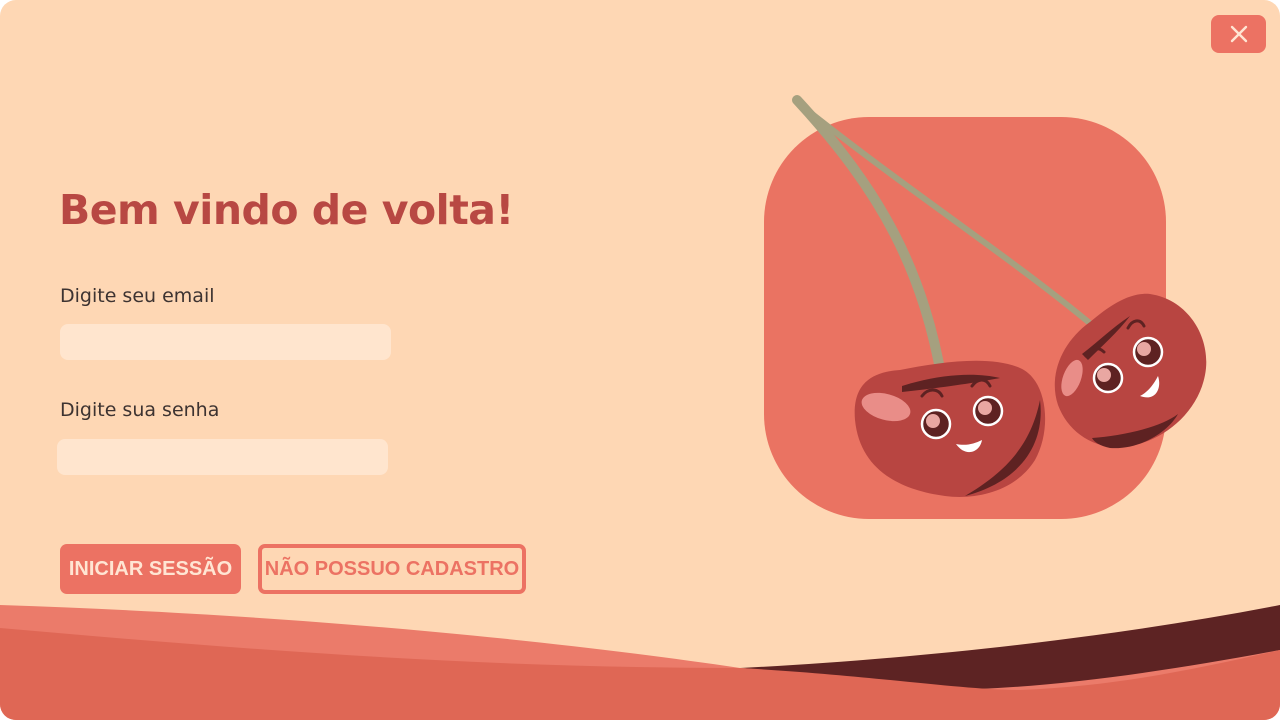  Describe the element at coordinates (392, 569) in the screenshot. I see `register-button: NÃO POSSUO CADASTRO` at that location.